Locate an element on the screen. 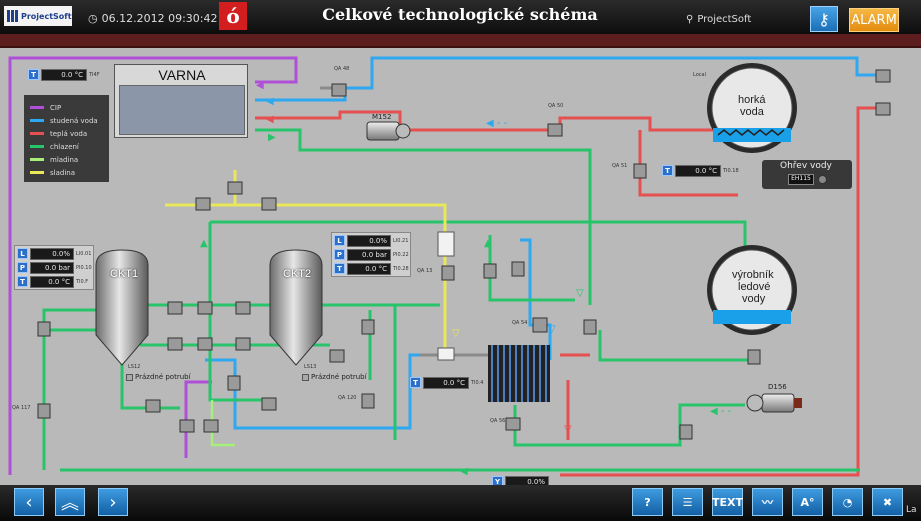 The height and width of the screenshot is (521, 921). varna-link: VARNA is located at coordinates (181, 101).